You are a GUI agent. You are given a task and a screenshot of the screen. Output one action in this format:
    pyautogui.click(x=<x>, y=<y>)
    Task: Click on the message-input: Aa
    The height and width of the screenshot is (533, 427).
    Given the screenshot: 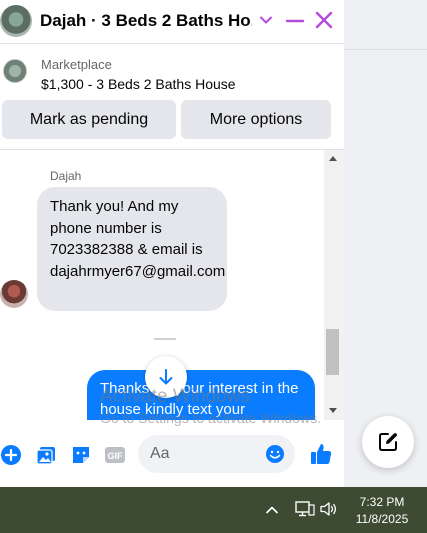 What is the action you would take?
    pyautogui.click(x=216, y=454)
    